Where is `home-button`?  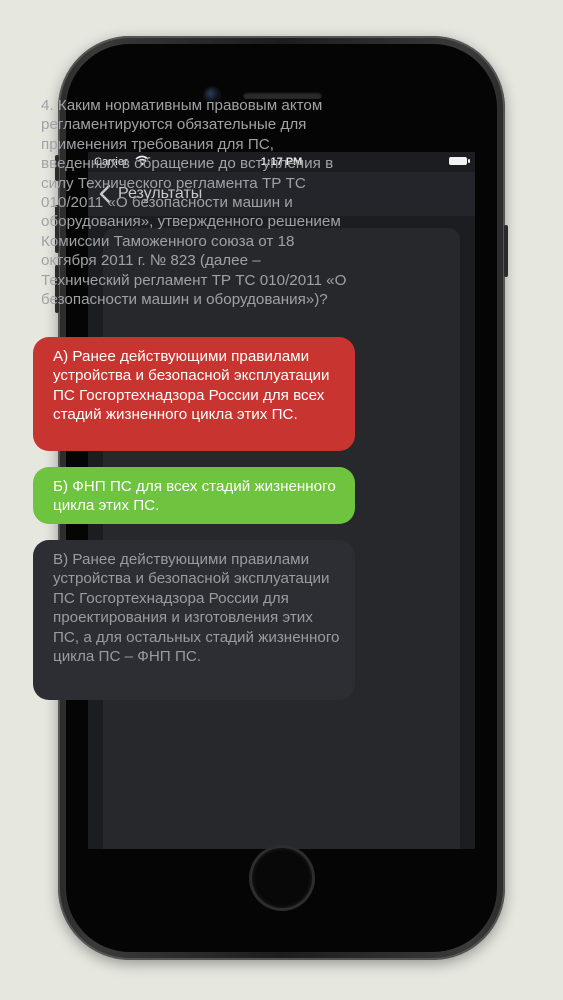 home-button is located at coordinates (282, 878).